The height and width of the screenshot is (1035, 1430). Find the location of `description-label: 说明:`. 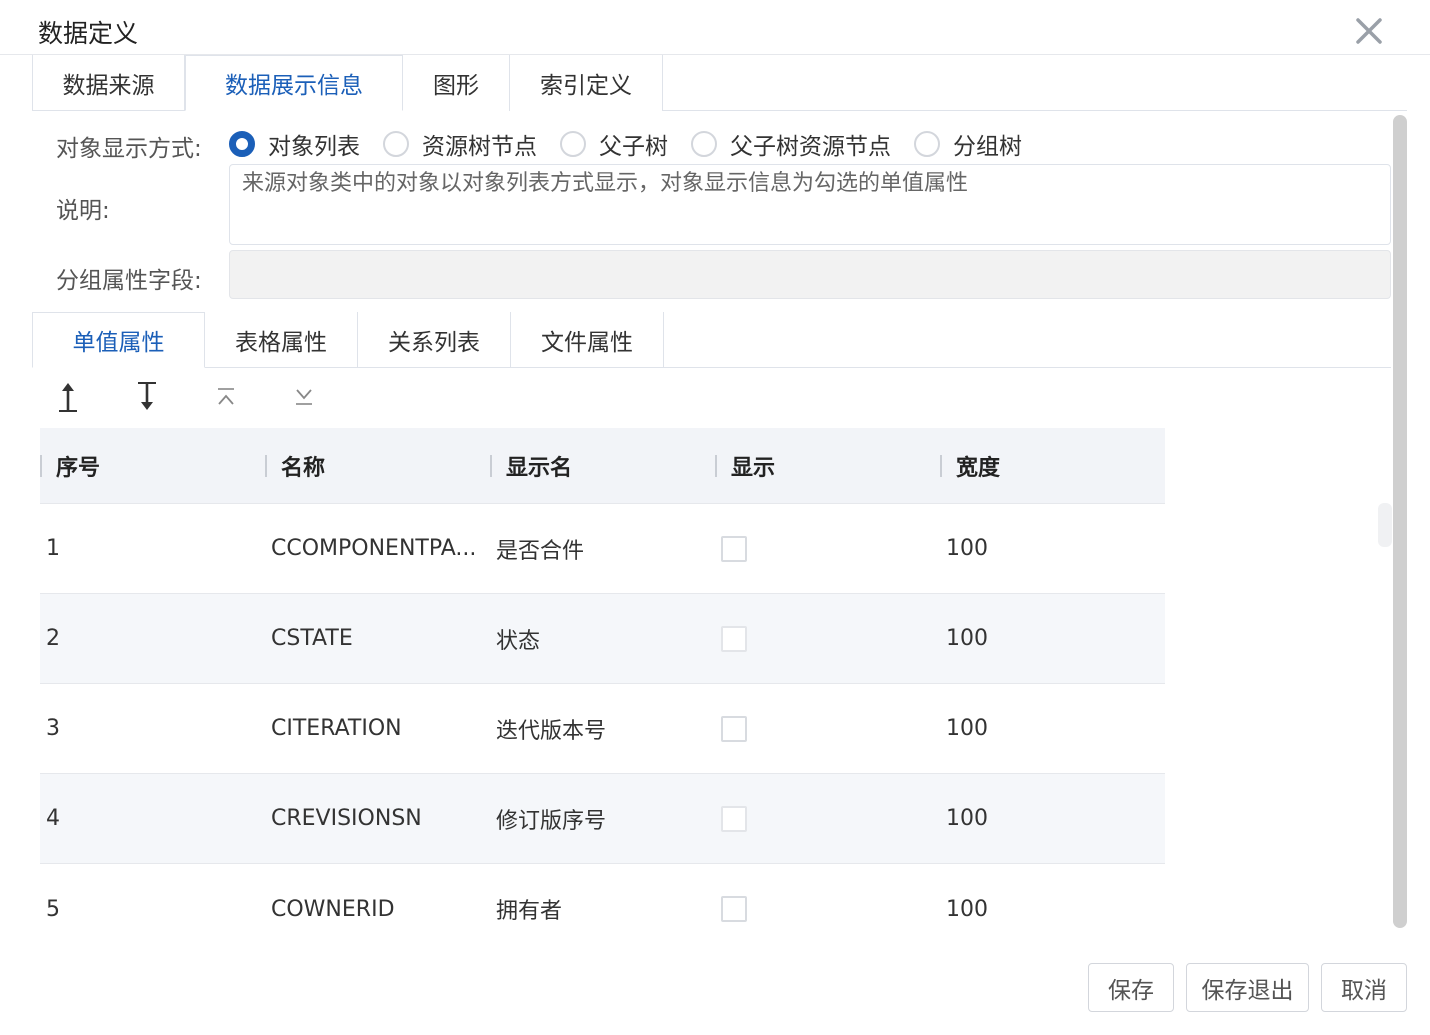

description-label: 说明: is located at coordinates (83, 211).